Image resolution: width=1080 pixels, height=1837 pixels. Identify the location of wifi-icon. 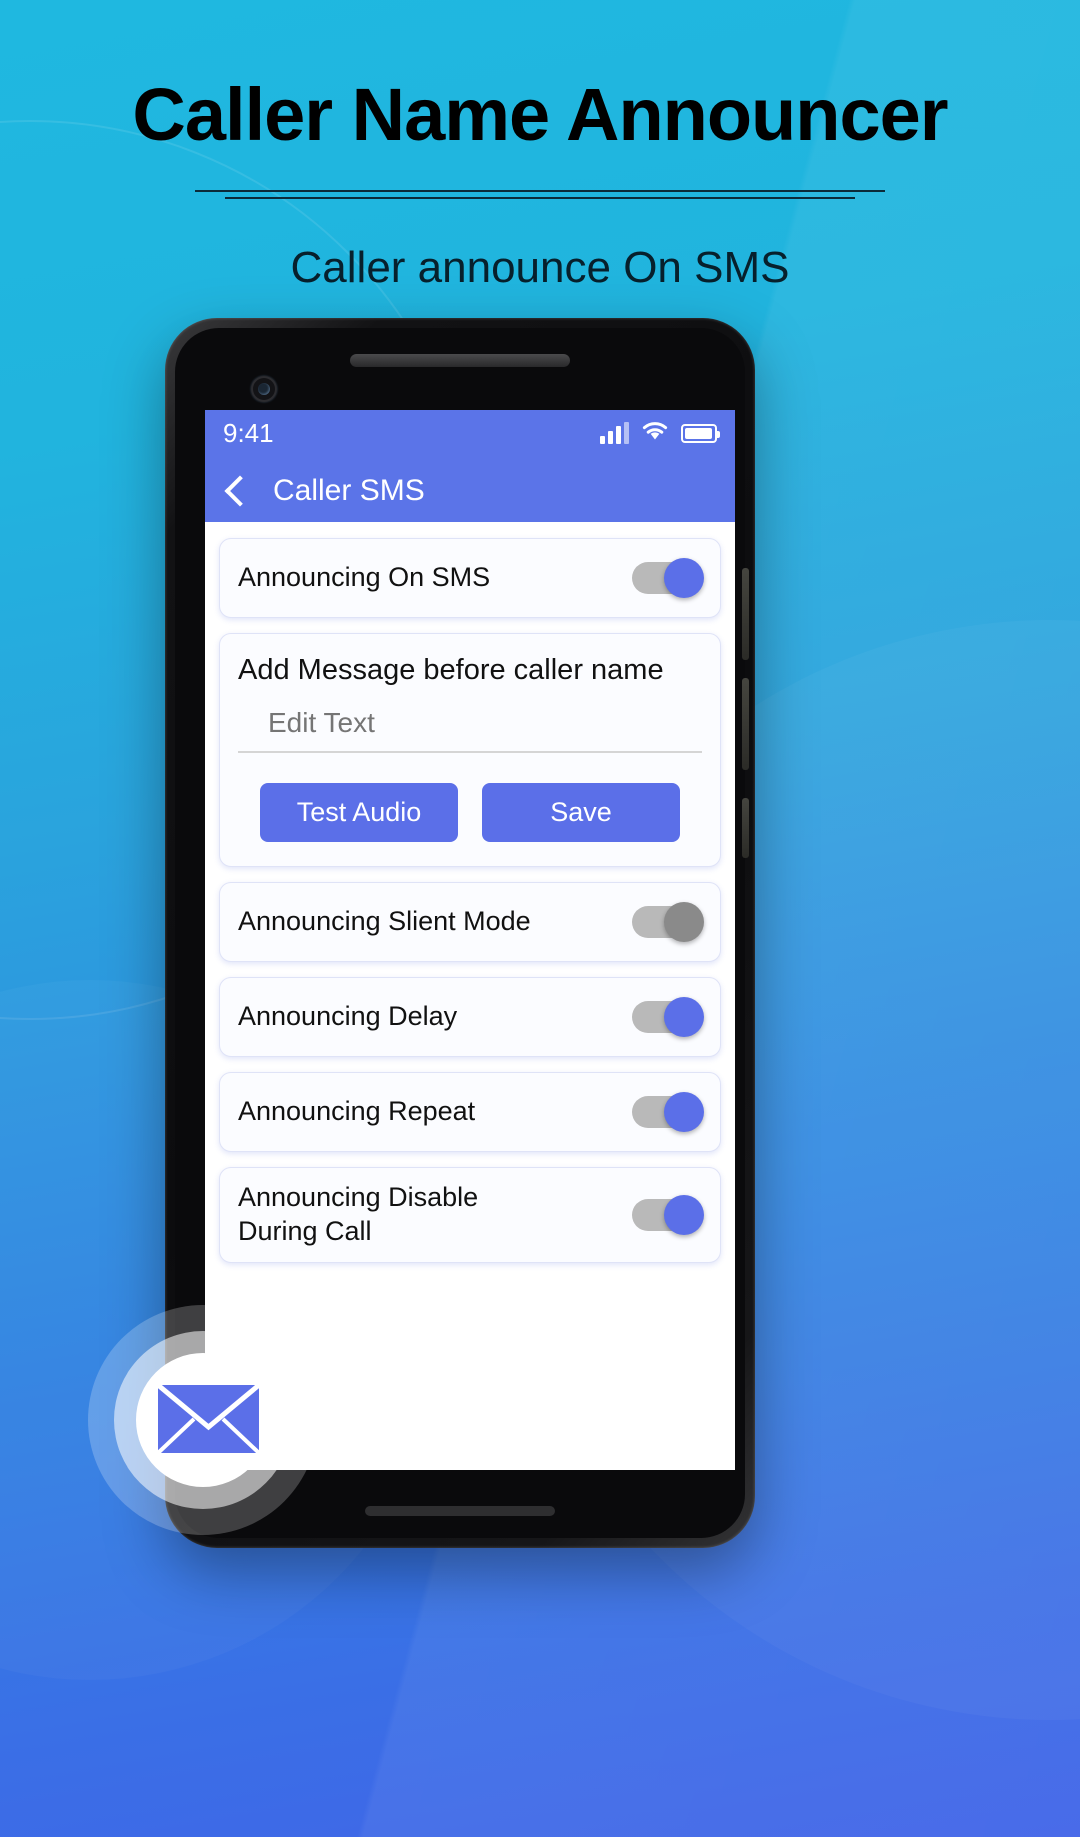
(655, 433).